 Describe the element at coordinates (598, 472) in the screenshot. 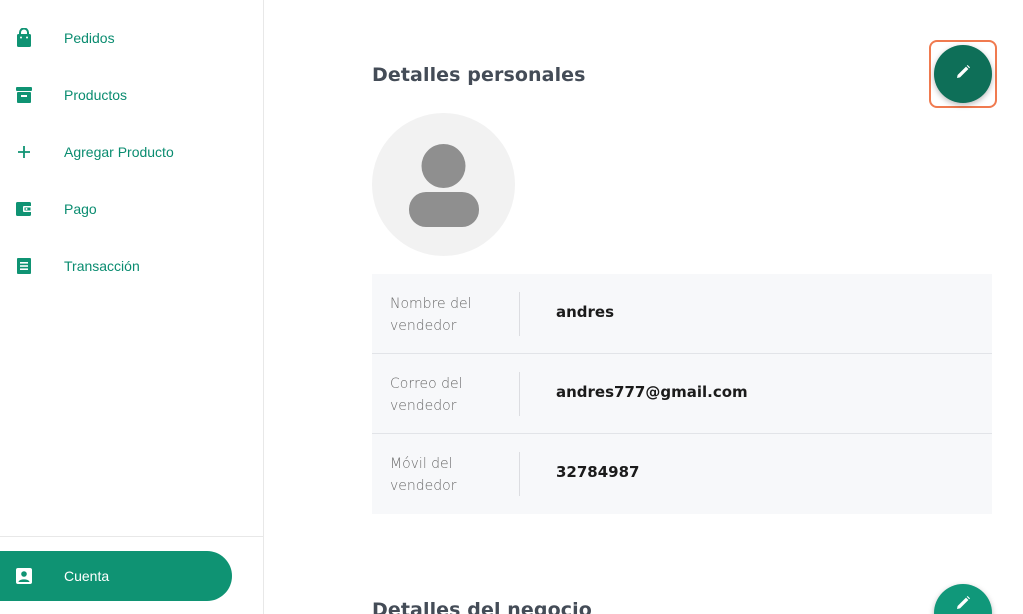

I see `seller-phone-value: 32784987` at that location.